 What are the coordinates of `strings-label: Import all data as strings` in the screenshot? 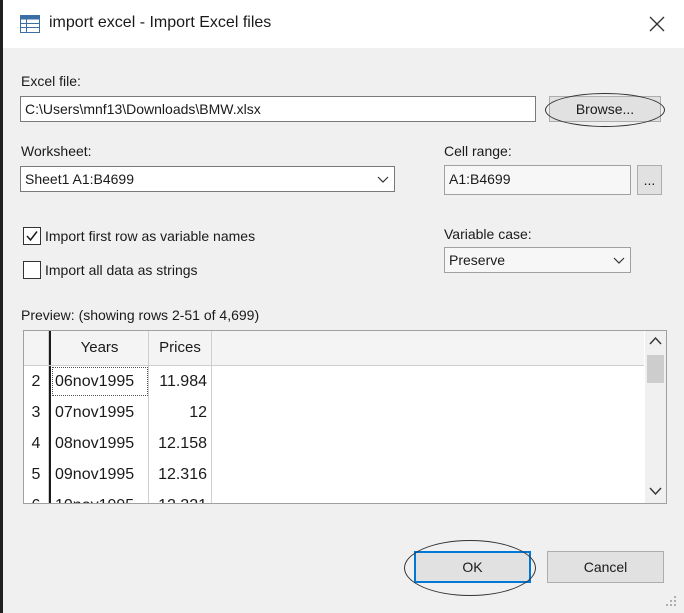 It's located at (121, 270).